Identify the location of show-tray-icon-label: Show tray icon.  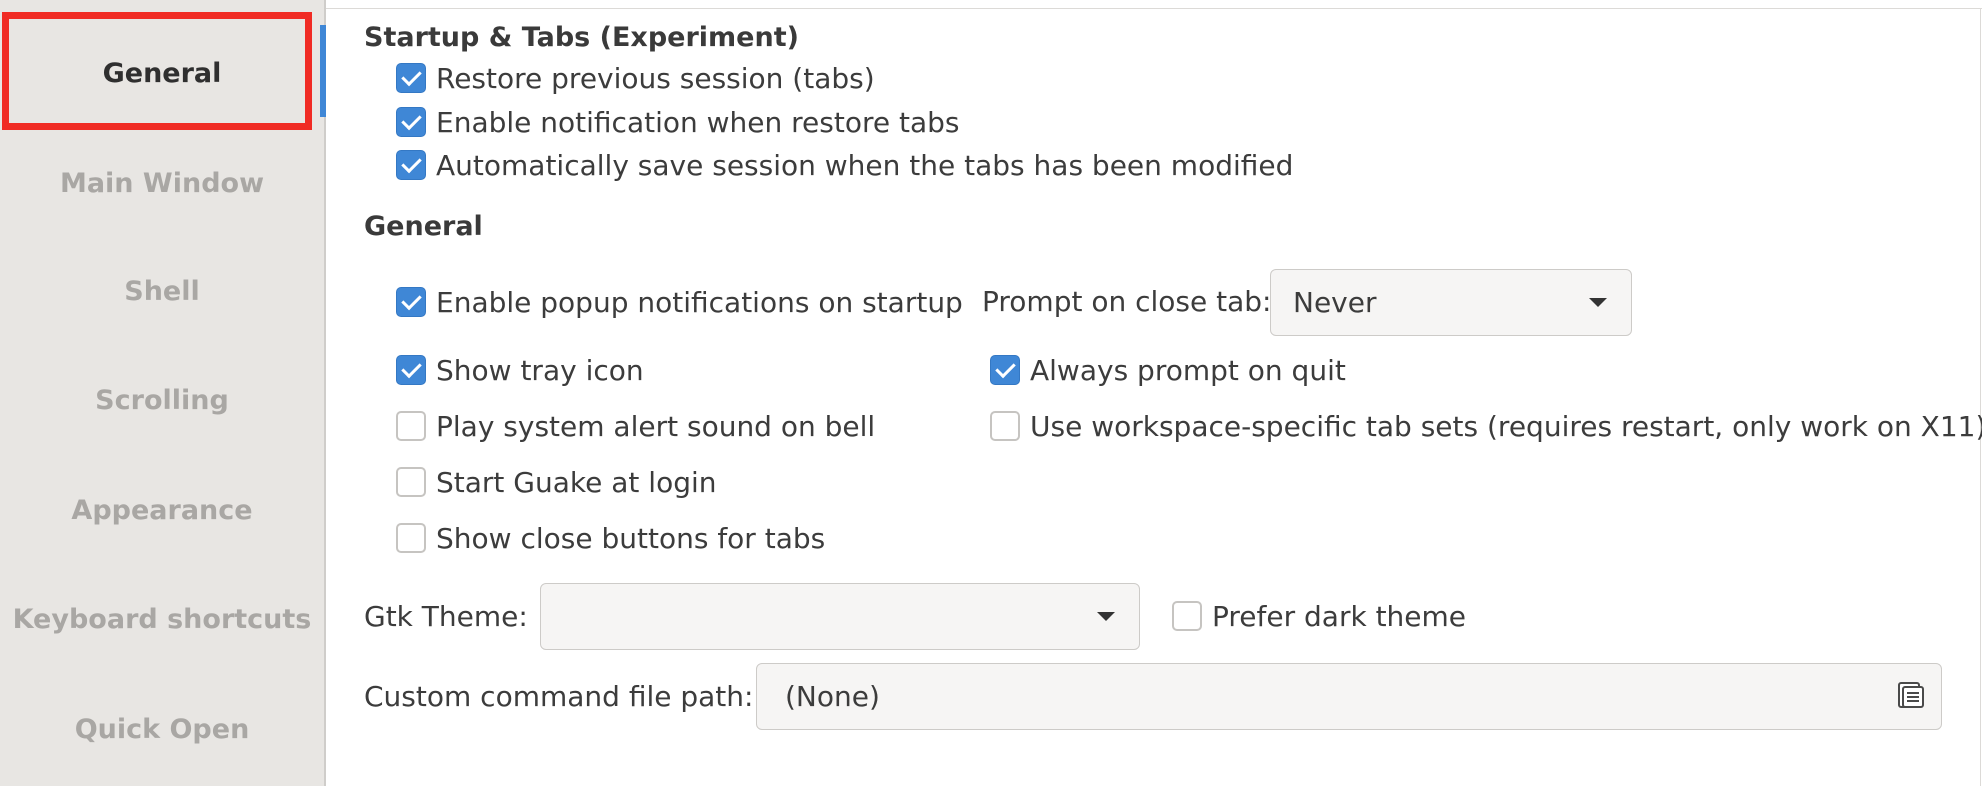
(540, 370).